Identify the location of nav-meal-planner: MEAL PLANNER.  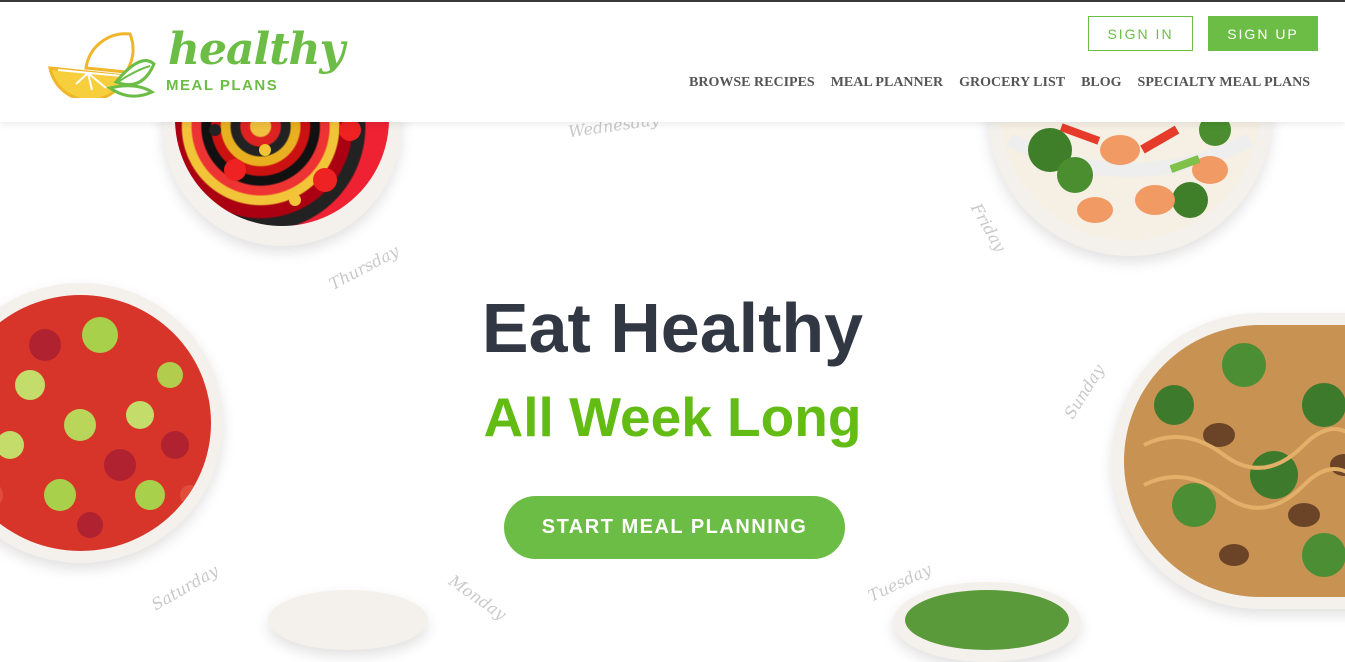
(887, 83).